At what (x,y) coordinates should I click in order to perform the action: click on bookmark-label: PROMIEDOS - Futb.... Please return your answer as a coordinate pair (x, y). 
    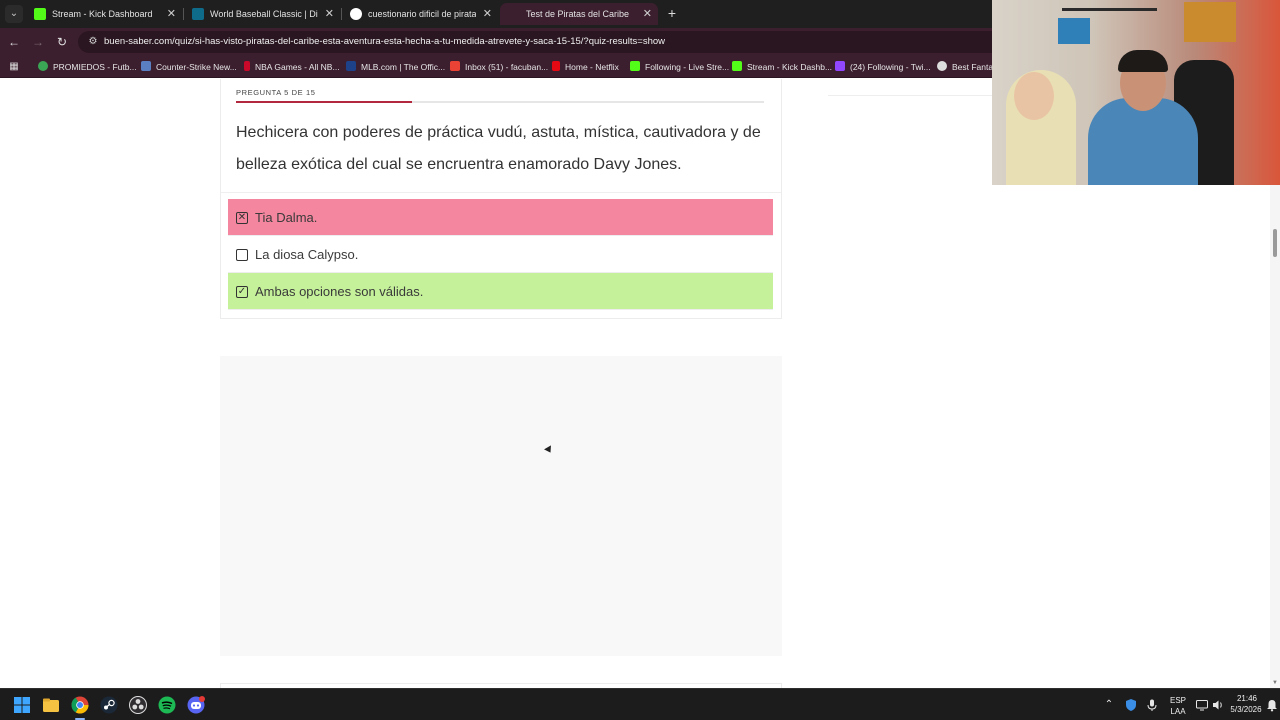
    Looking at the image, I should click on (95, 67).